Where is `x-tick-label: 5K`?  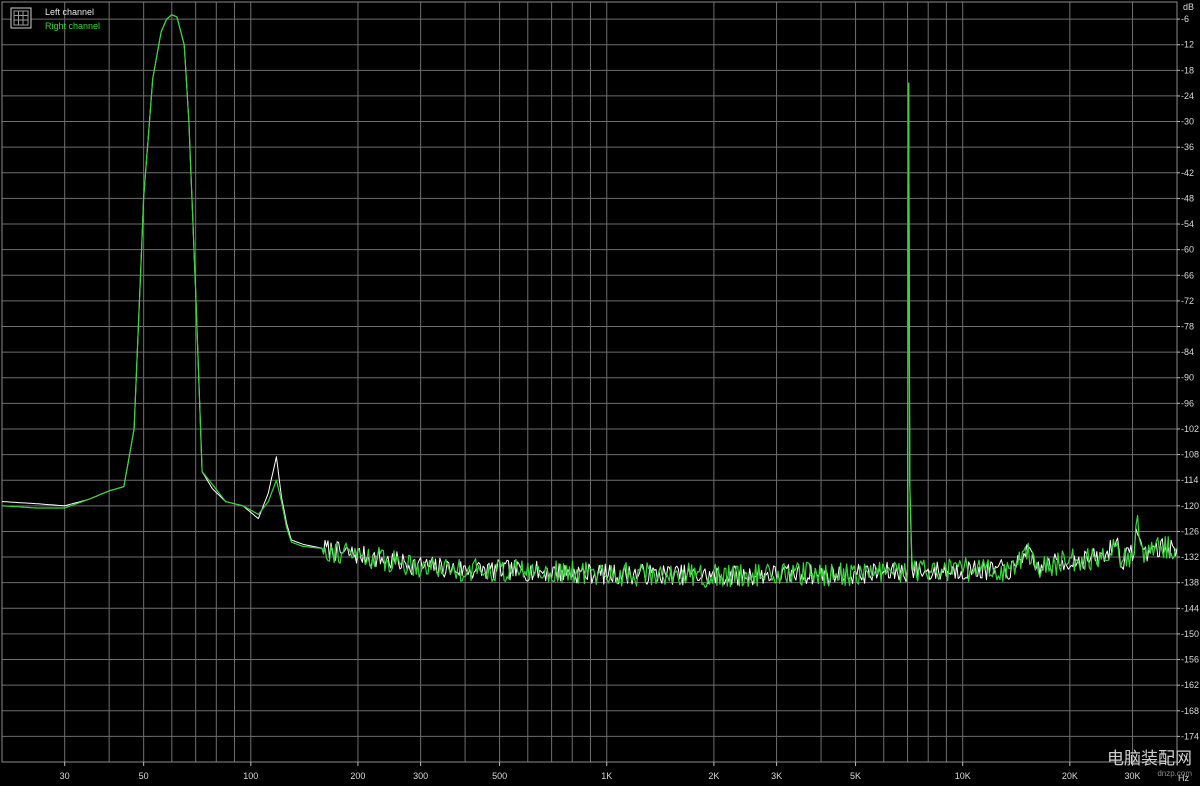 x-tick-label: 5K is located at coordinates (855, 776).